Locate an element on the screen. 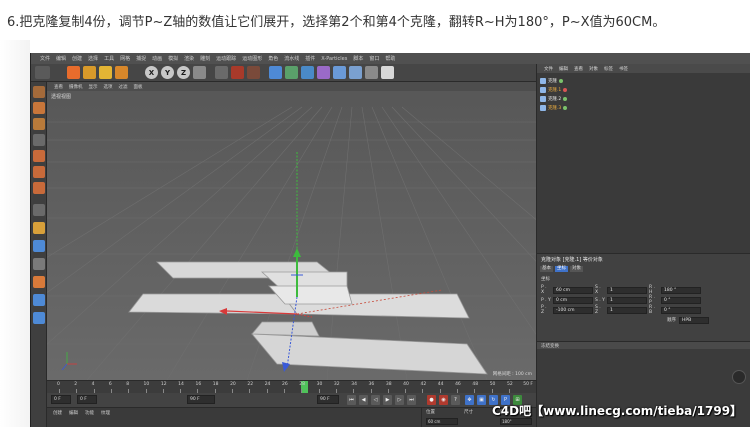 The image size is (750, 427). x-axis-button: X is located at coordinates (151, 72).